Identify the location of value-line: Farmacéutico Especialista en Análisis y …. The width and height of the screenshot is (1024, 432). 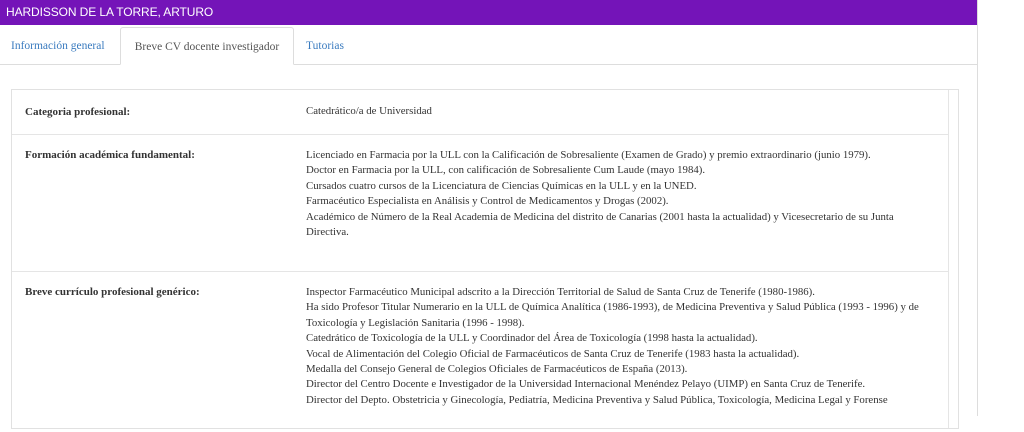
(487, 201).